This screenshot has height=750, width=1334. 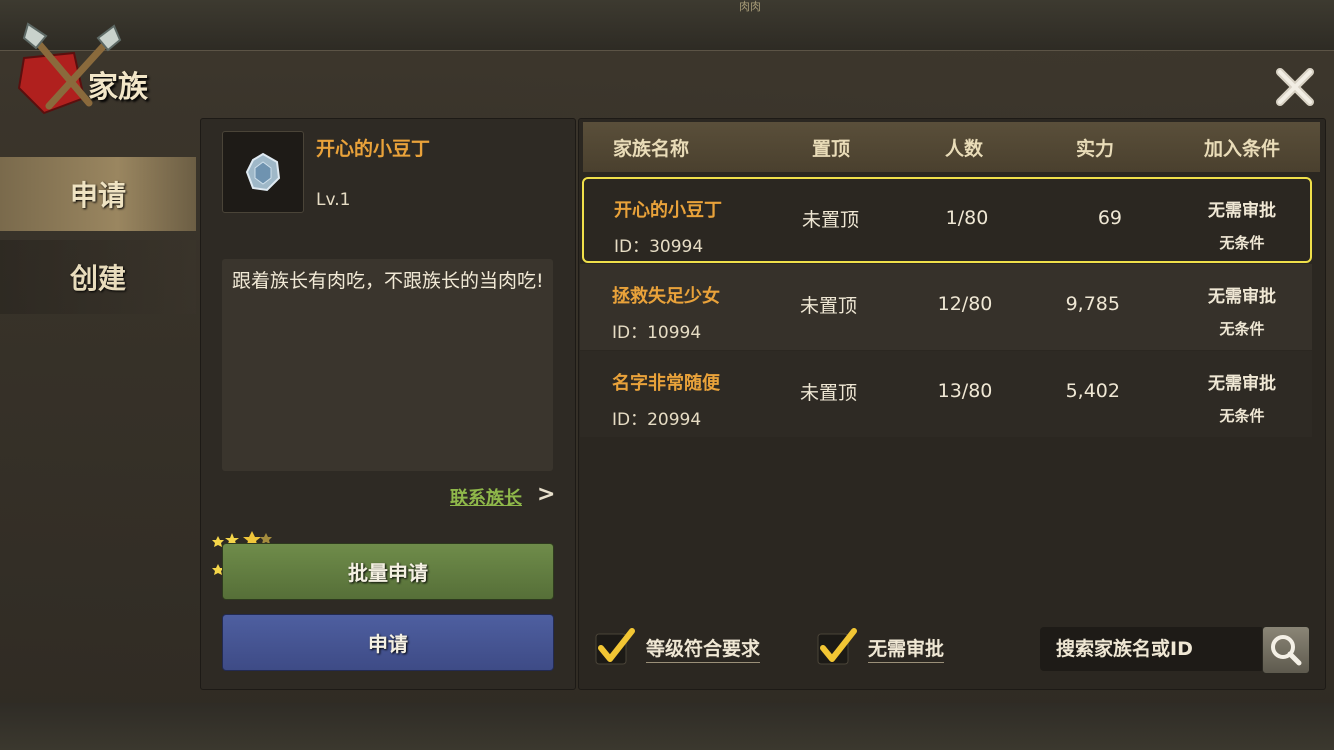 I want to click on level-match-filter-label: 等级符合要求, so click(x=703, y=648).